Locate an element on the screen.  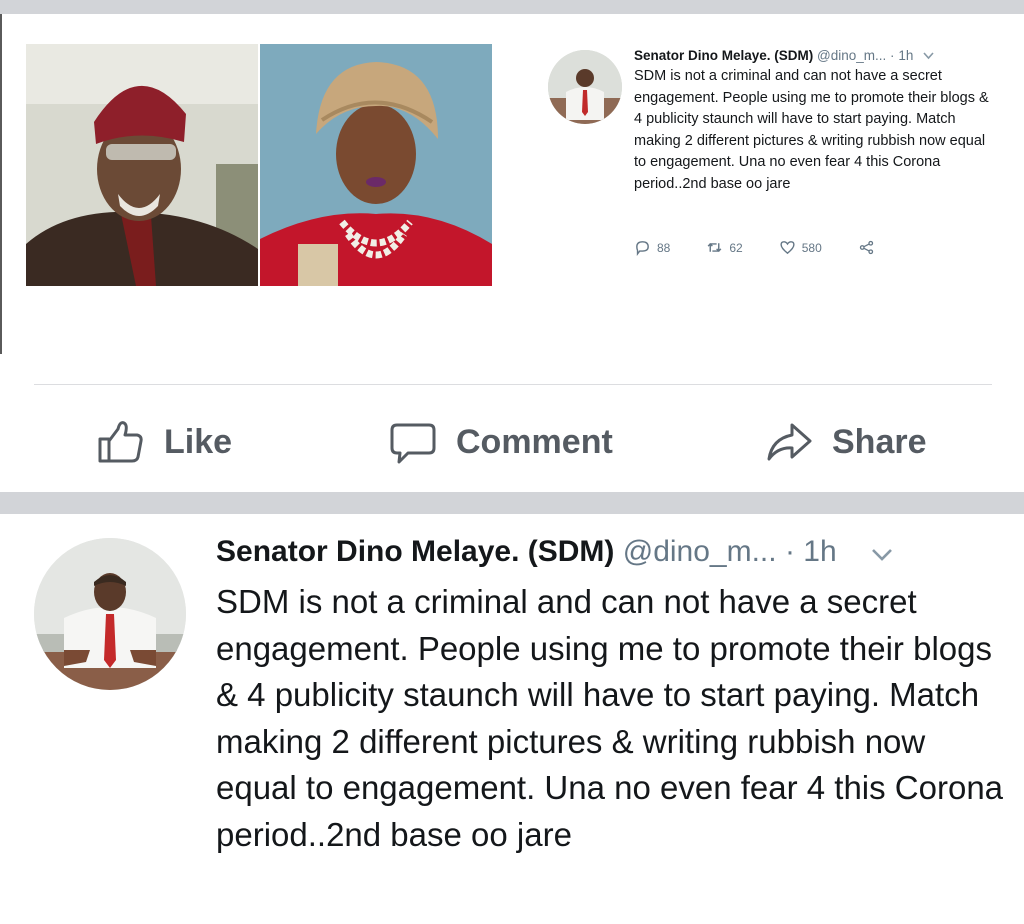
thumbs-up-icon is located at coordinates (120, 442).